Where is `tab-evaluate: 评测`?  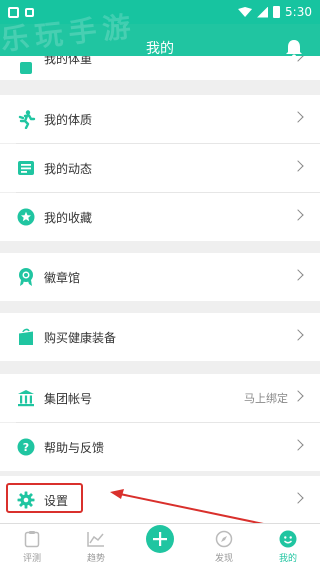
tab-evaluate: 评测 is located at coordinates (32, 546).